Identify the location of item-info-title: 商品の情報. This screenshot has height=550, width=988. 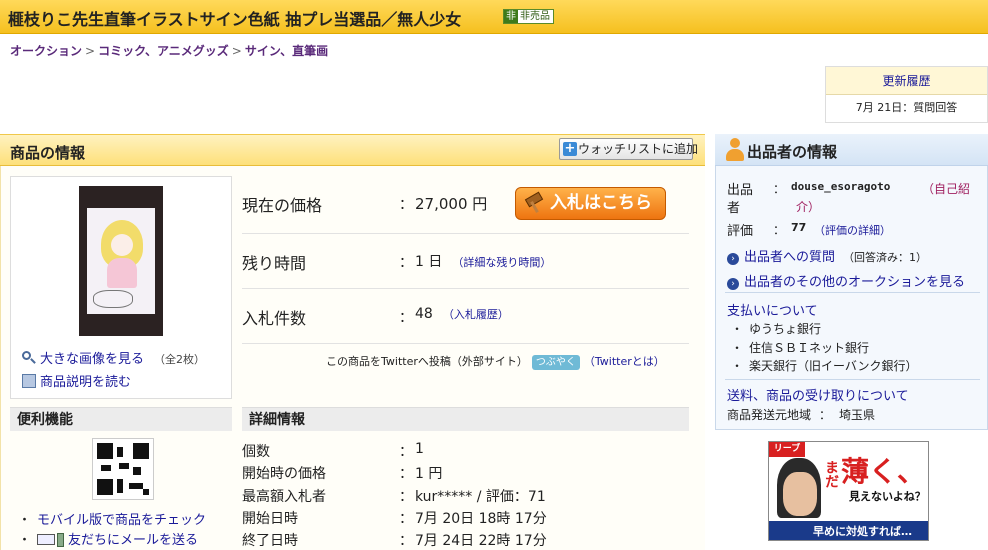
(48, 153).